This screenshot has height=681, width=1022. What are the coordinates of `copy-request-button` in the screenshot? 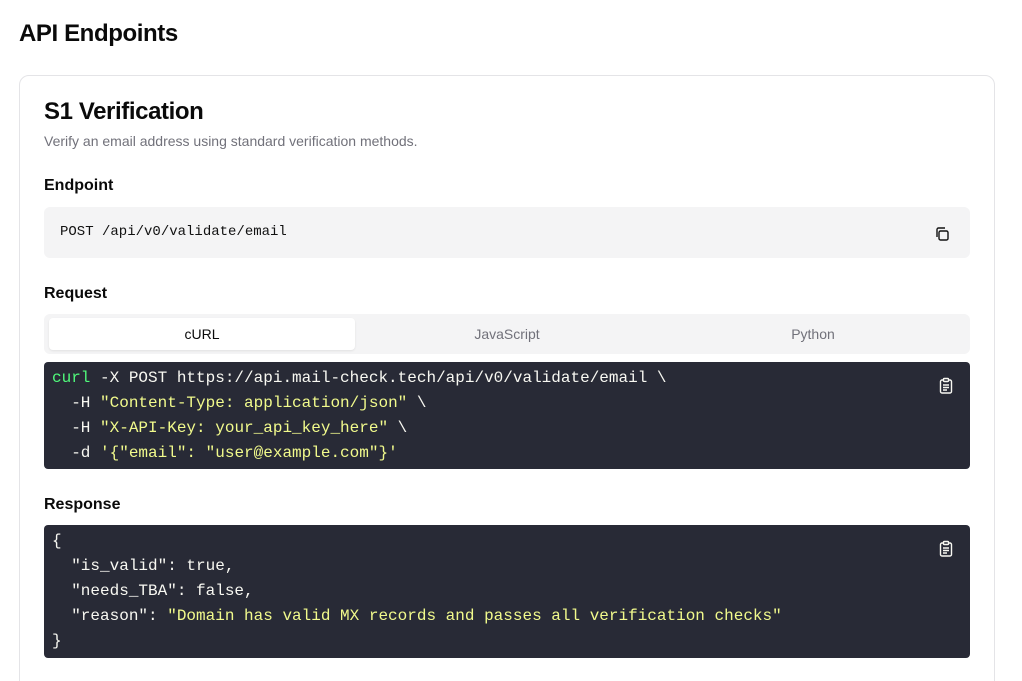 It's located at (946, 386).